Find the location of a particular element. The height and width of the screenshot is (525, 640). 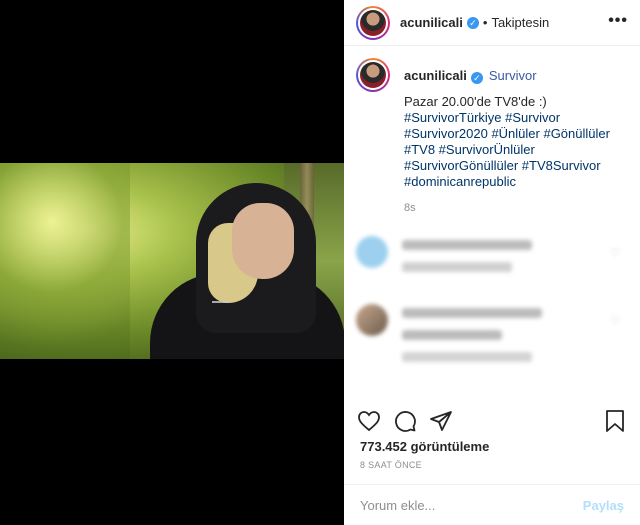

header-divider is located at coordinates (492, 45).